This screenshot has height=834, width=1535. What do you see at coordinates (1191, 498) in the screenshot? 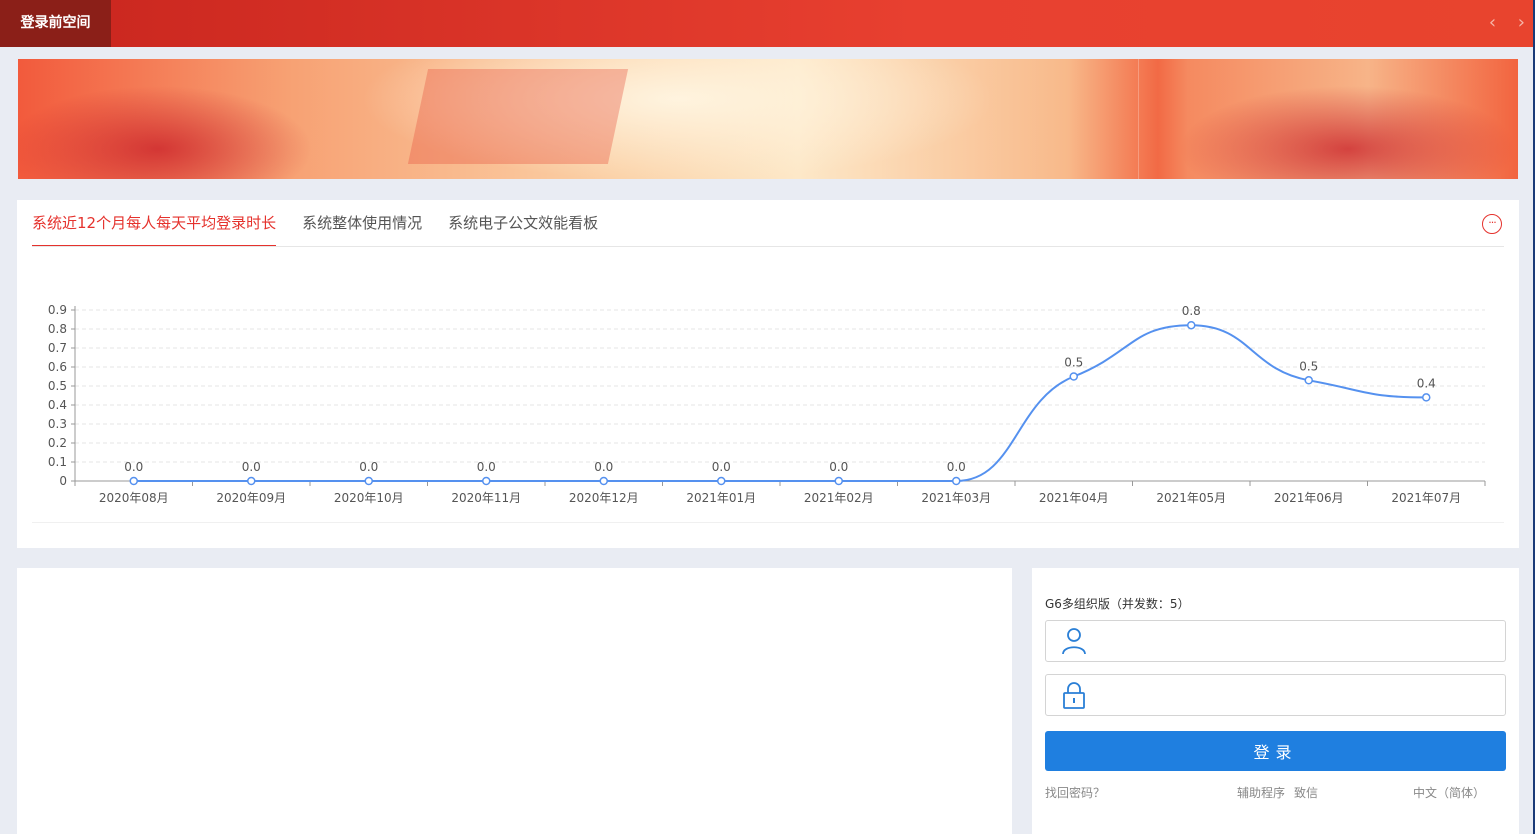
I see `x-tick-label: 2021年05月` at bounding box center [1191, 498].